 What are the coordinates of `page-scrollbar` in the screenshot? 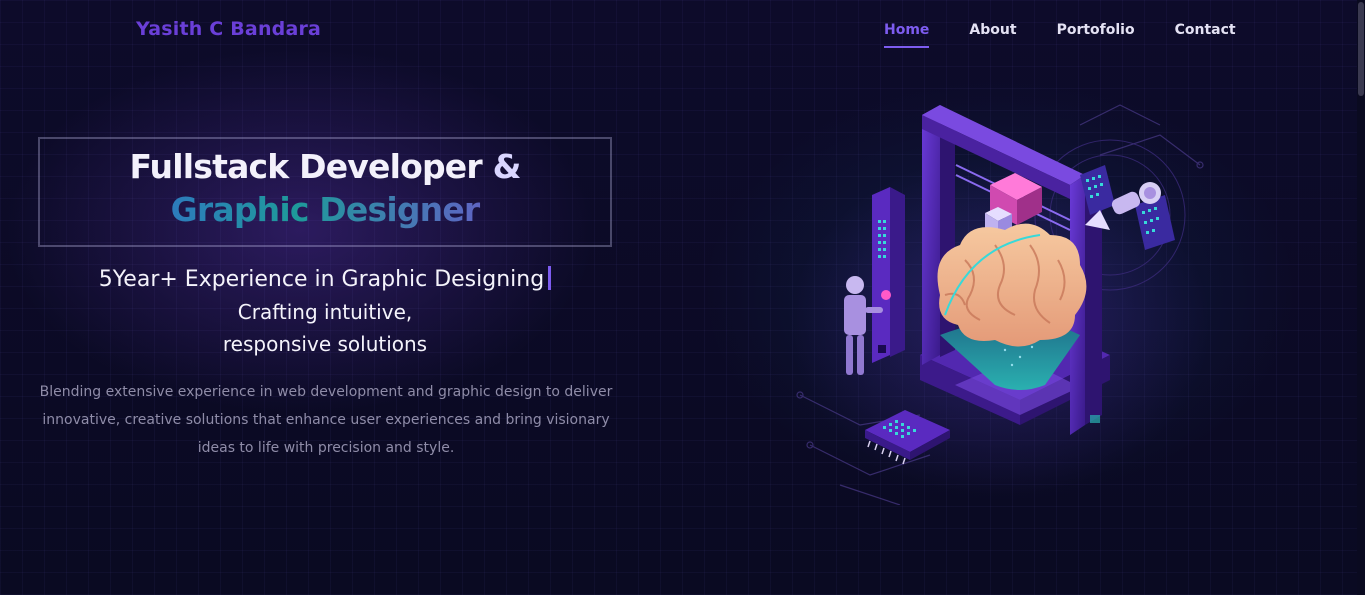 It's located at (1361, 297).